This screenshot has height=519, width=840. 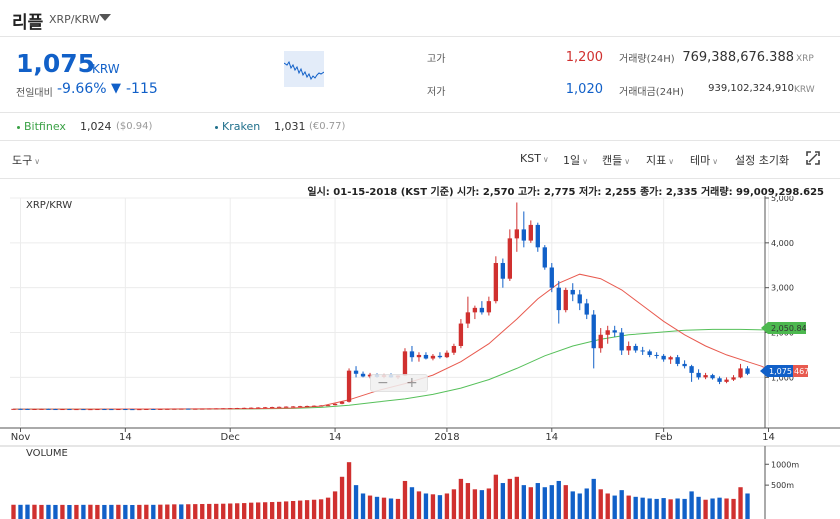 What do you see at coordinates (45, 126) in the screenshot?
I see `exchange-name: Bitfinex` at bounding box center [45, 126].